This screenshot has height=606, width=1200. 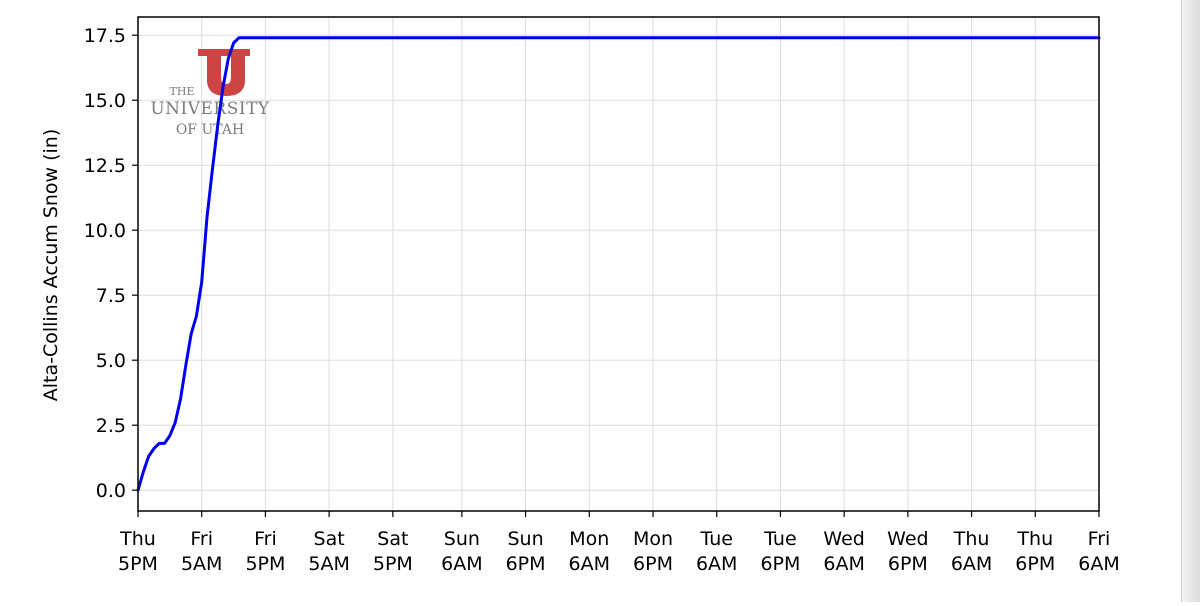 What do you see at coordinates (105, 231) in the screenshot?
I see `y-tick-label: 10.0` at bounding box center [105, 231].